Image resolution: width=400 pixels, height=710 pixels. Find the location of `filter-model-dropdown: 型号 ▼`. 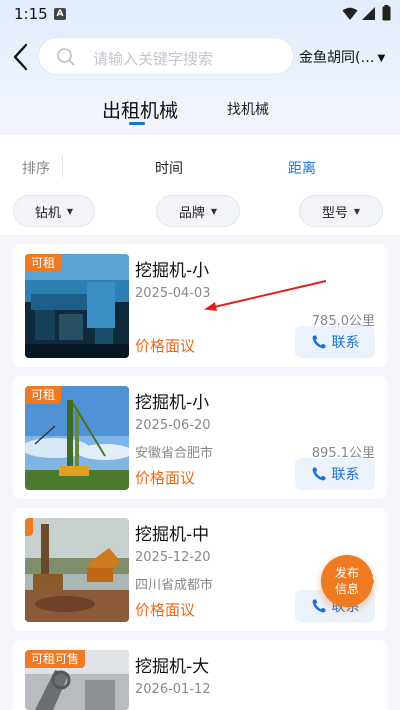

filter-model-dropdown: 型号 ▼ is located at coordinates (341, 211).